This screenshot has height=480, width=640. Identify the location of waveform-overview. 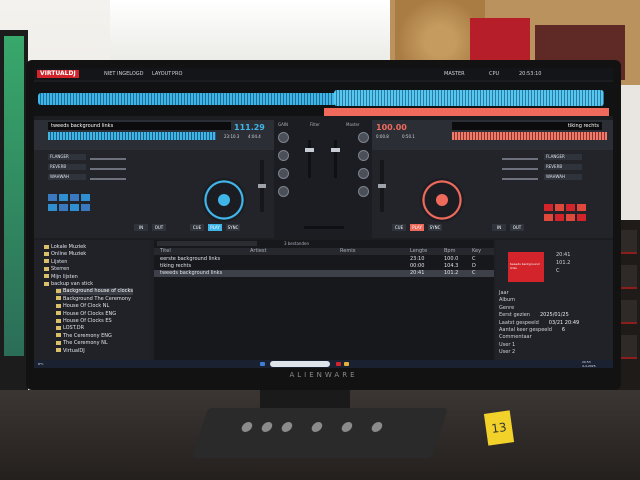
(323, 99).